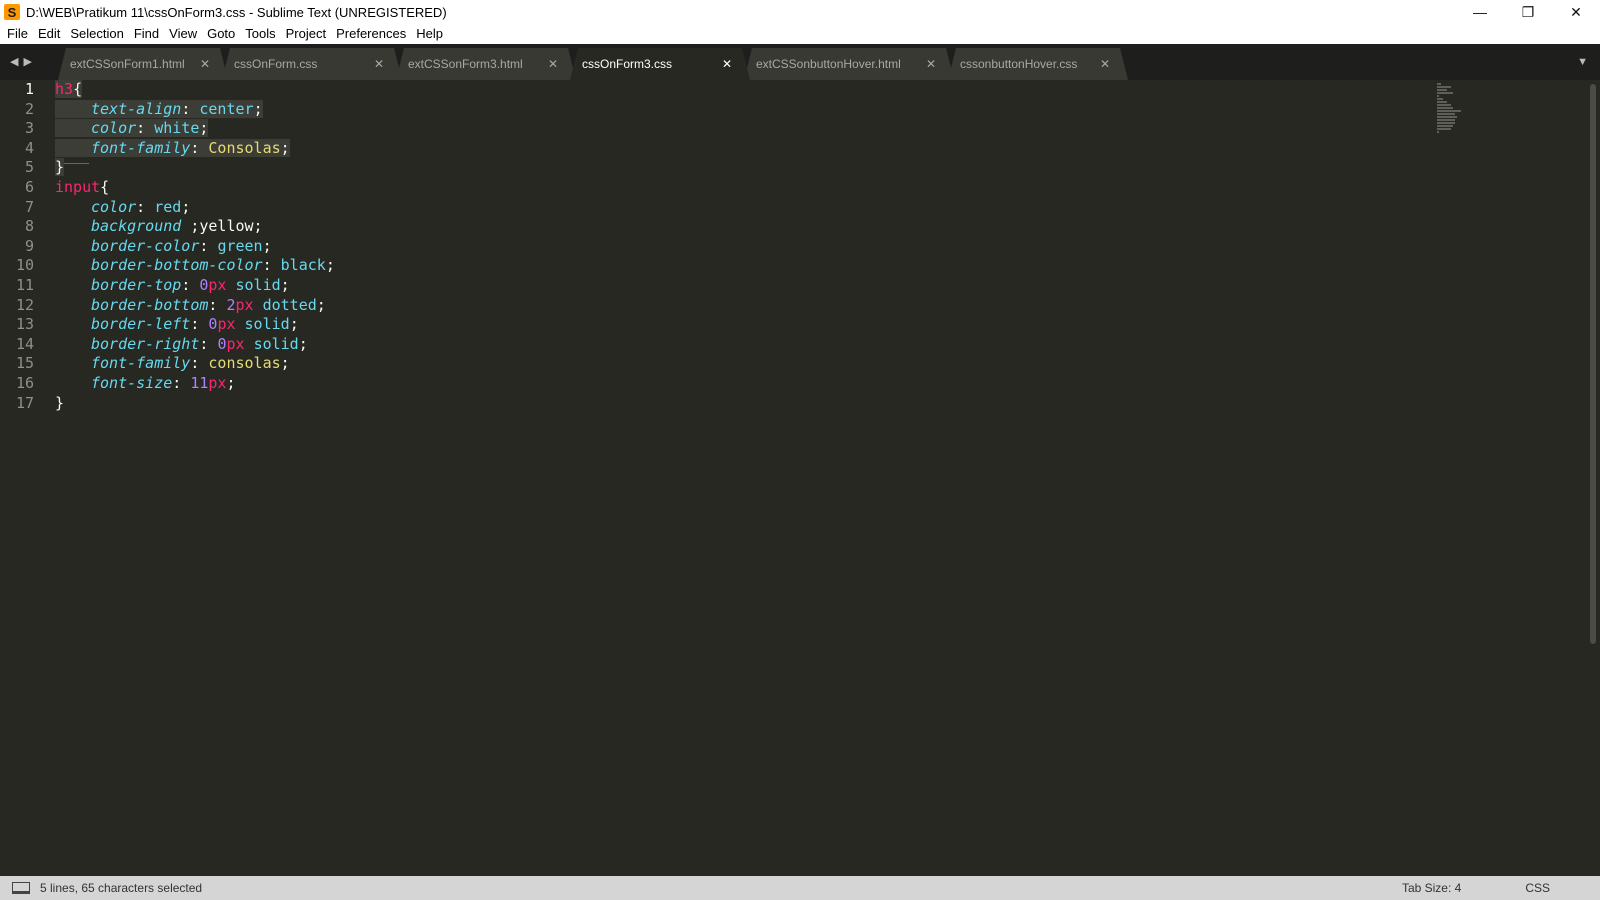 This screenshot has height=900, width=1600. I want to click on tab-extcssonbuttonhover-html: extCSSonbuttonHover.html ✕, so click(849, 64).